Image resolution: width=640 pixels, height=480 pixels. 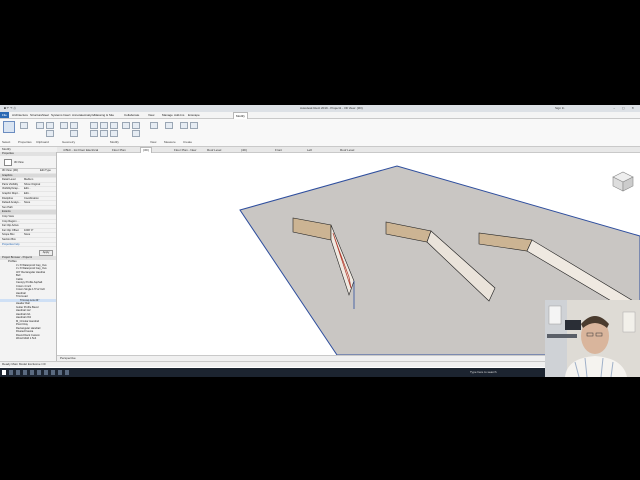 I want to click on properties-icon, so click(x=24, y=125).